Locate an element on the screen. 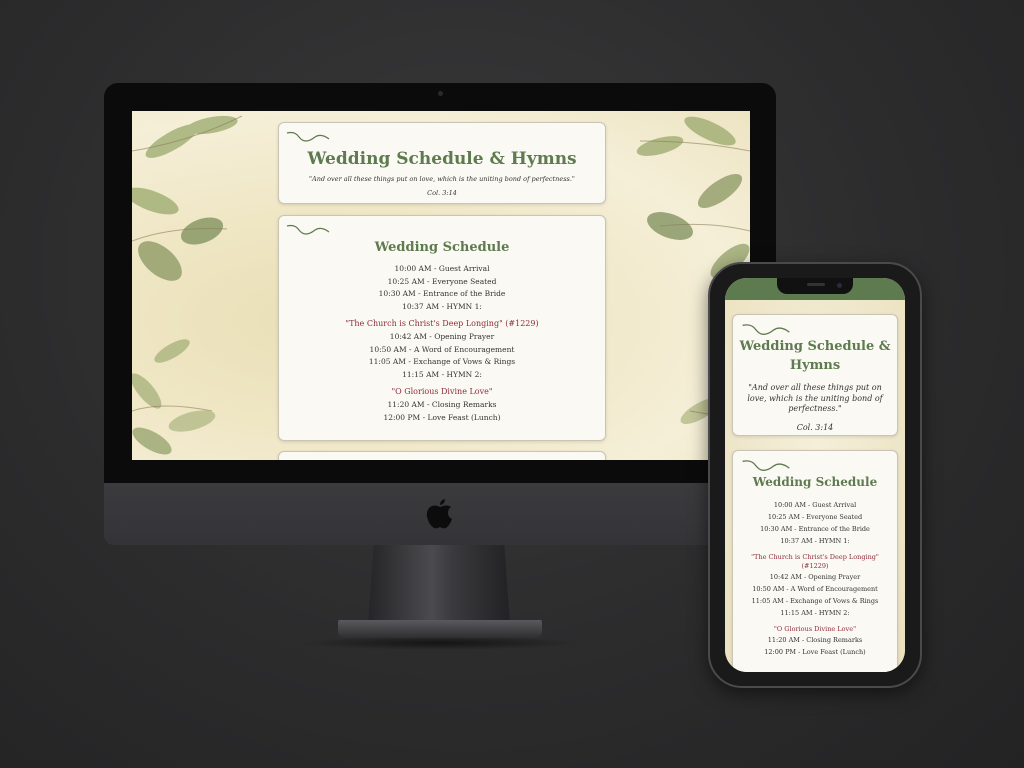 The width and height of the screenshot is (1024, 768). imac-chin is located at coordinates (440, 514).